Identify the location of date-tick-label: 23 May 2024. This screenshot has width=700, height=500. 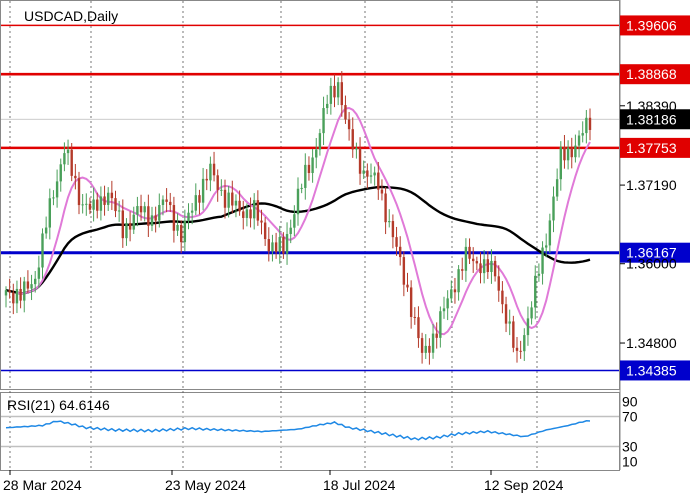
(205, 485).